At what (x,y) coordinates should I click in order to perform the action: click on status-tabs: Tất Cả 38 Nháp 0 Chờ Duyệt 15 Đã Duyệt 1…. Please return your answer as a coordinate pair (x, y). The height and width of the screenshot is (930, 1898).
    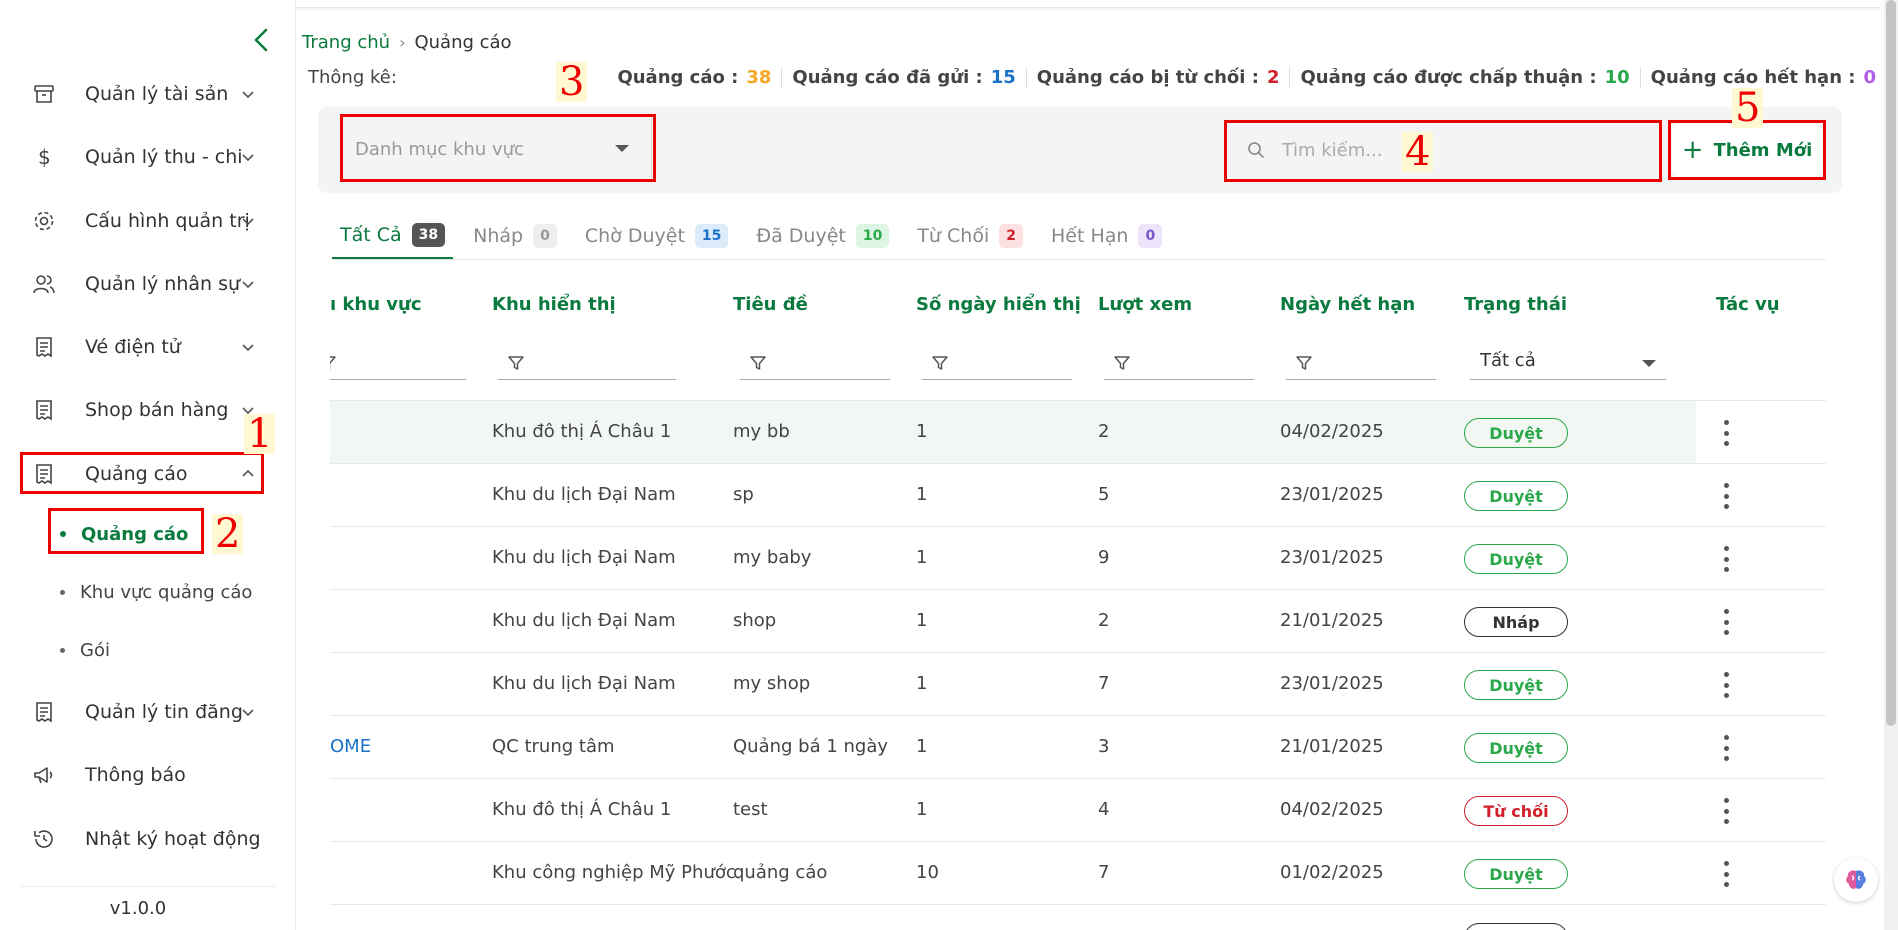
    Looking at the image, I should click on (757, 236).